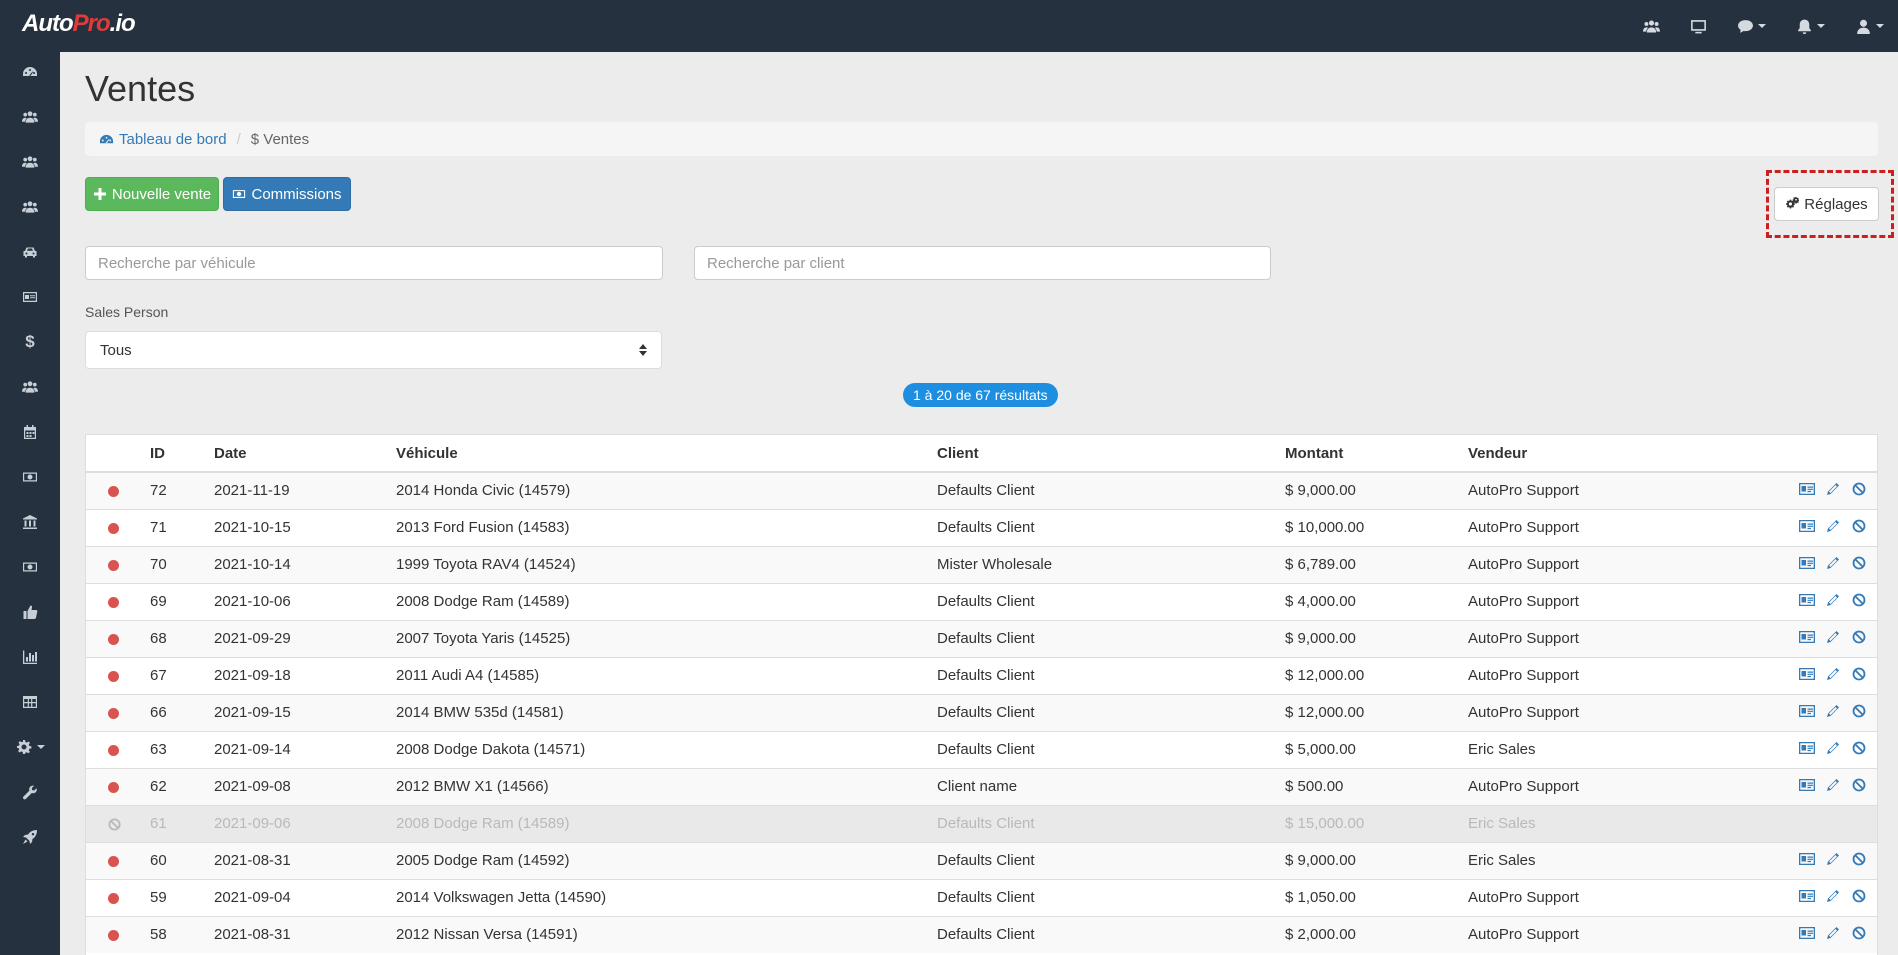  What do you see at coordinates (373, 350) in the screenshot?
I see `sales-person-select: Tous` at bounding box center [373, 350].